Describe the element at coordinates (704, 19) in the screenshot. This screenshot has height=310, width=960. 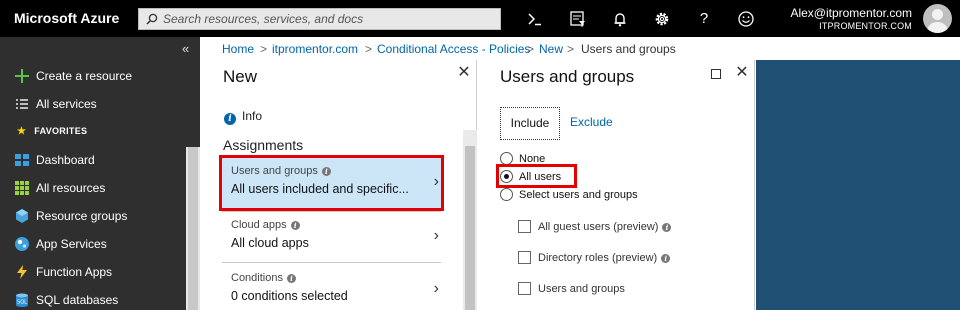
I see `help-icon: ?` at that location.